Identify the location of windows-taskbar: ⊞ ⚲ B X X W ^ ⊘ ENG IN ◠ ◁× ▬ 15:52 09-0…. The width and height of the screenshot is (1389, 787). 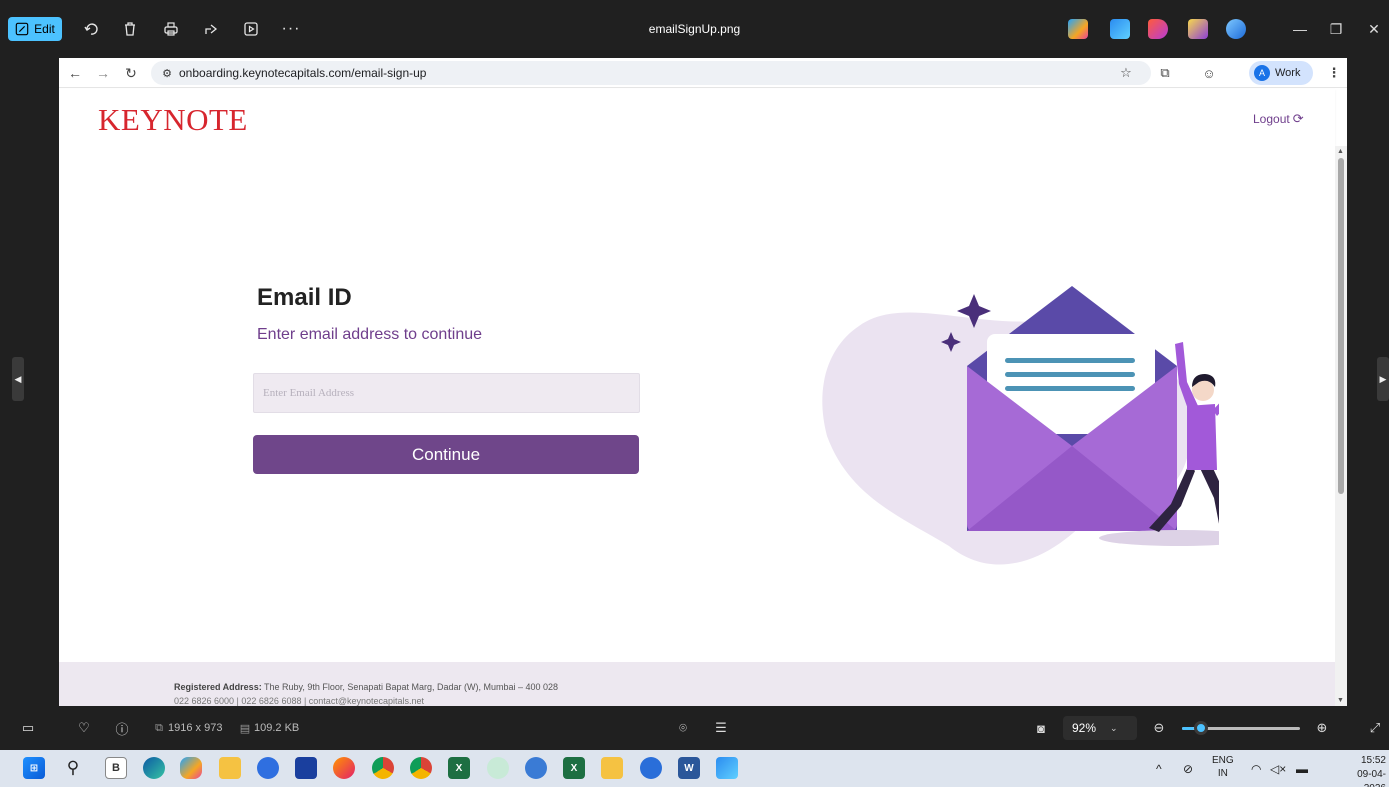
(694, 768).